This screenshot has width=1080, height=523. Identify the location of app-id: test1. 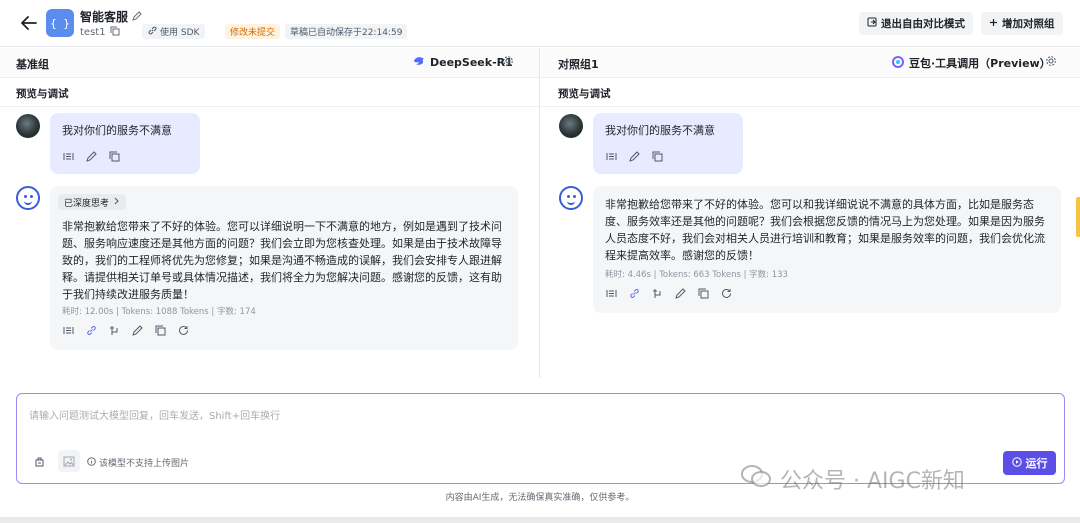
(100, 32).